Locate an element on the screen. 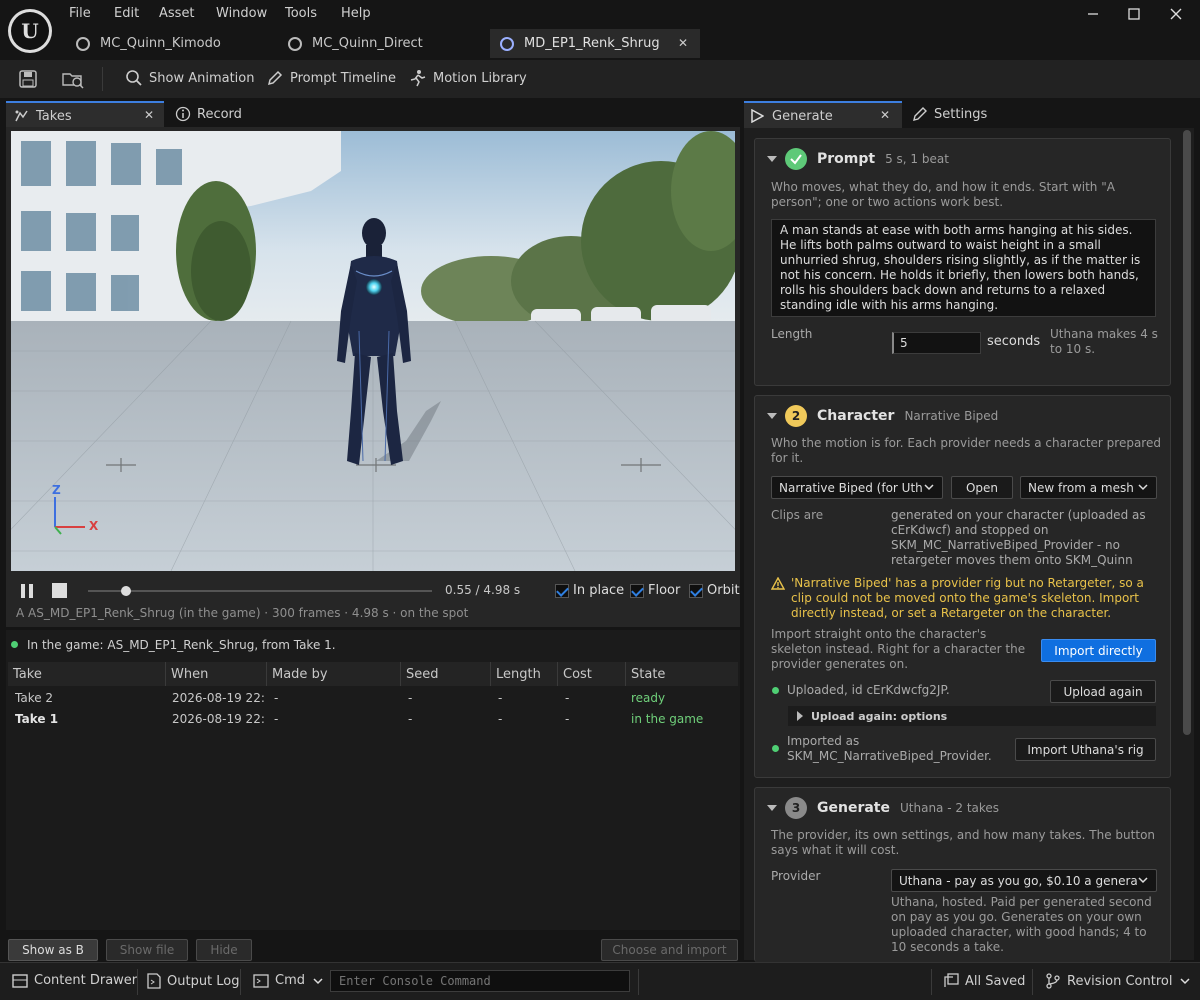 The height and width of the screenshot is (1000, 1200). cmd-label: Cmd is located at coordinates (290, 980).